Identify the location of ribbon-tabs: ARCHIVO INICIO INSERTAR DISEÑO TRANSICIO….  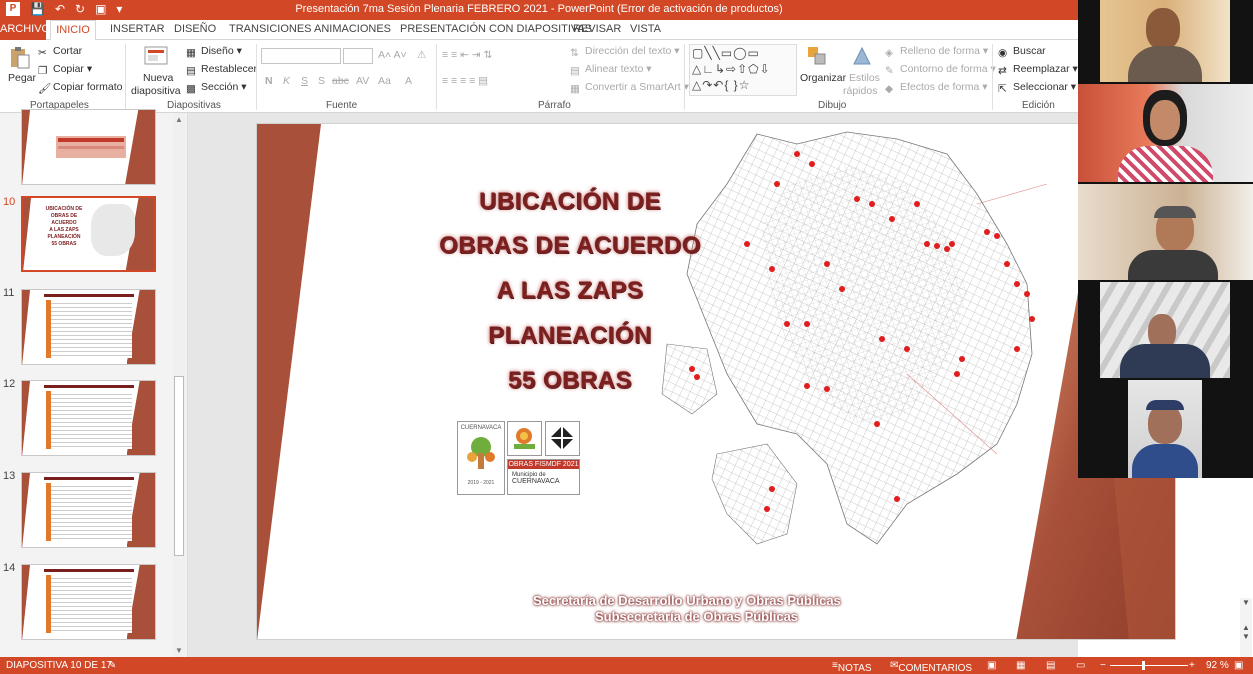
(539, 30).